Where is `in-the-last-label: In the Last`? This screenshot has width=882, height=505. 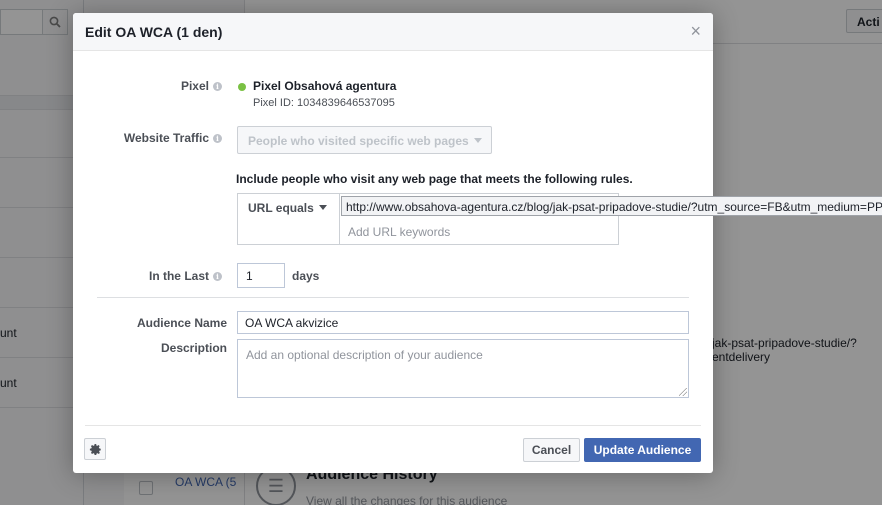 in-the-last-label: In the Last is located at coordinates (178, 276).